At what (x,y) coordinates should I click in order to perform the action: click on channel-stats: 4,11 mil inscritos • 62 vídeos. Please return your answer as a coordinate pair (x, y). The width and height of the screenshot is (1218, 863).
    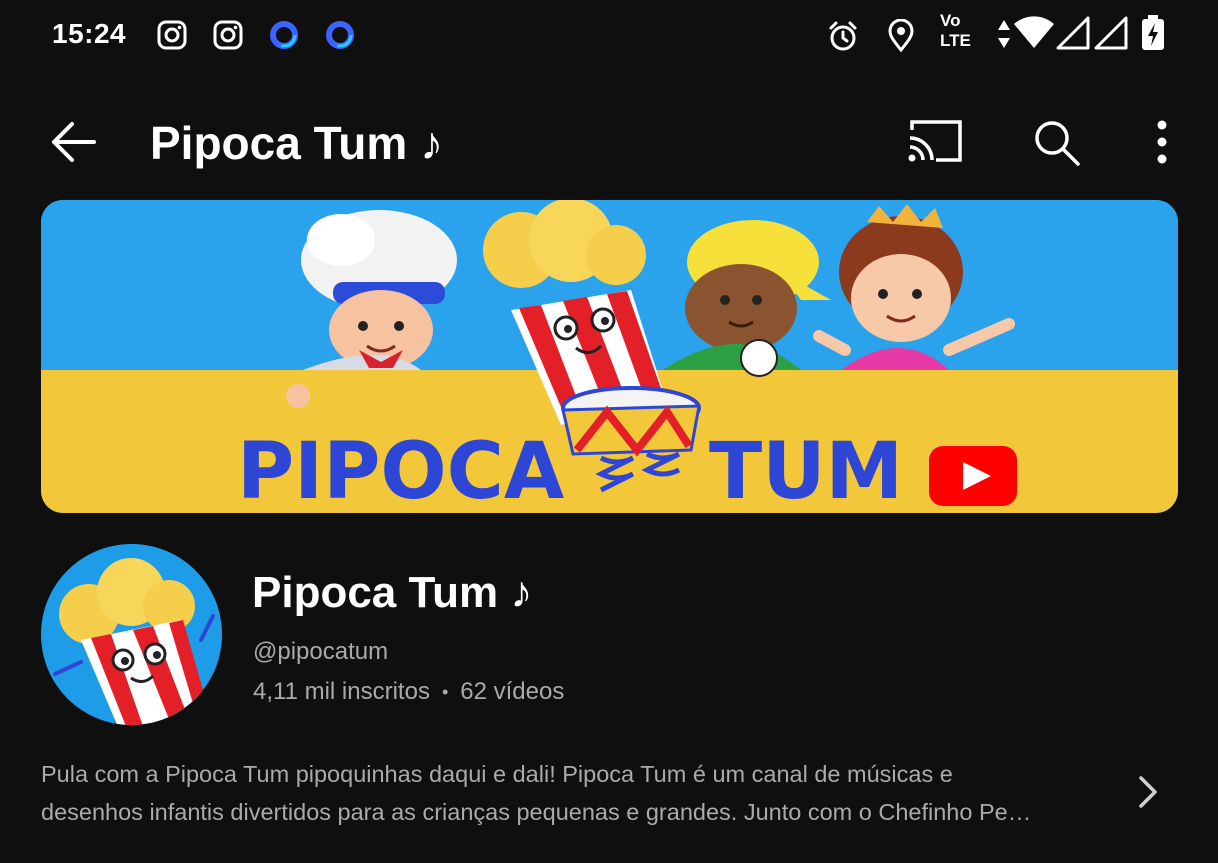
    Looking at the image, I should click on (408, 692).